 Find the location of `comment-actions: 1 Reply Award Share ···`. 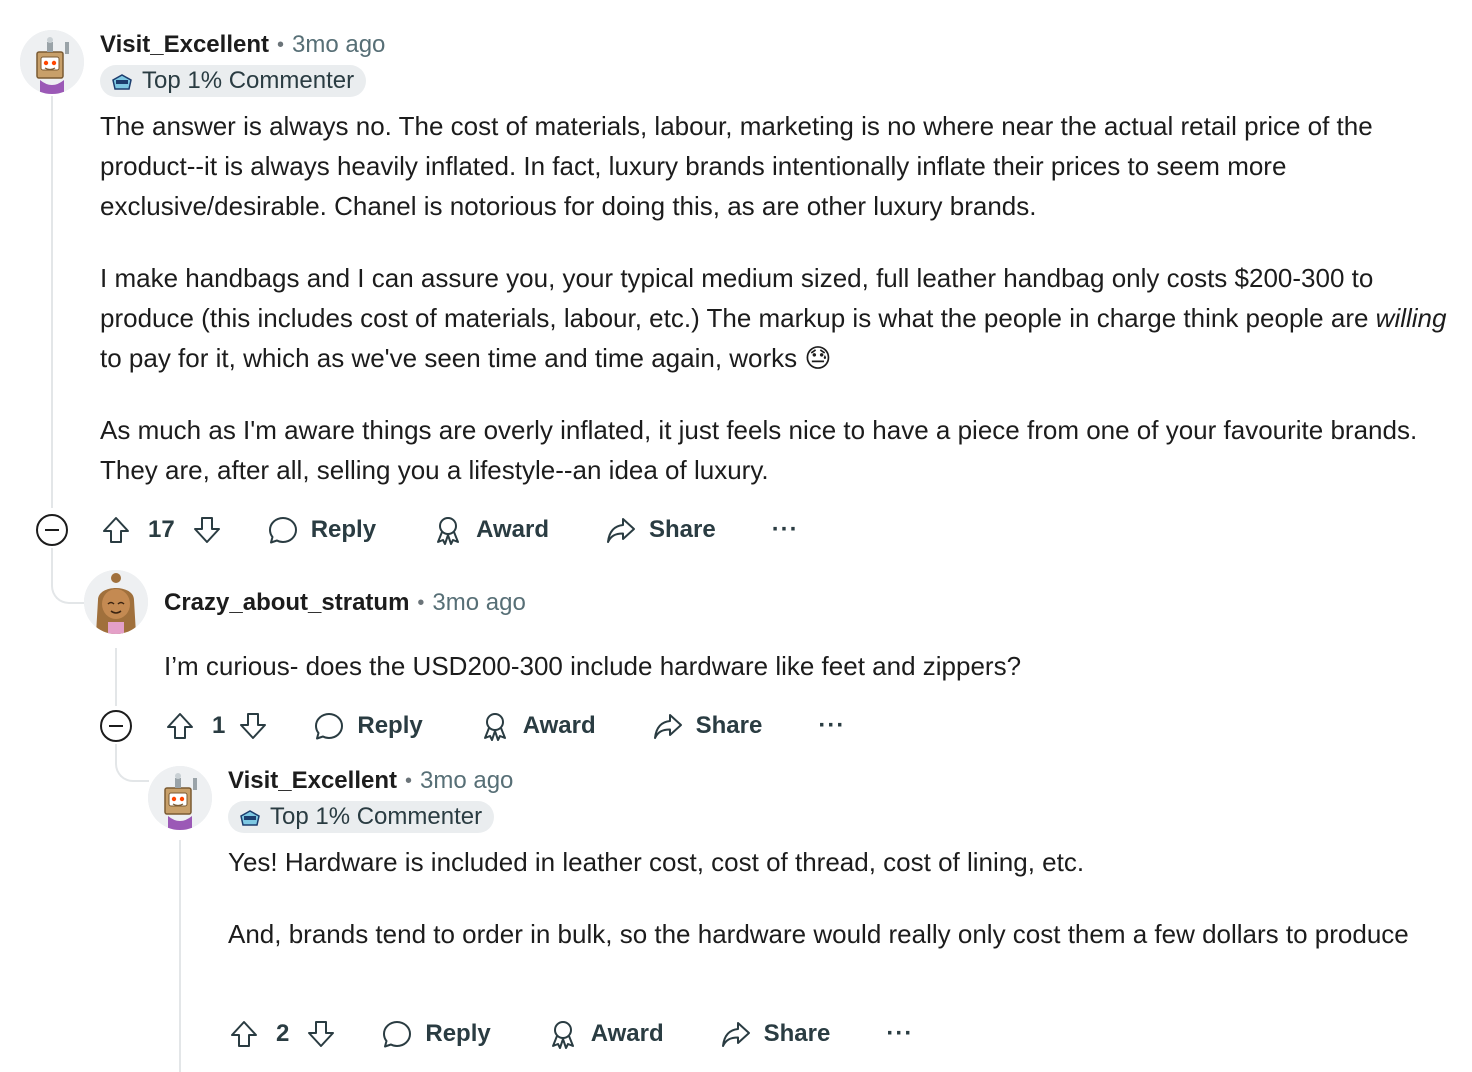

comment-actions: 1 Reply Award Share ··· is located at coordinates (504, 726).